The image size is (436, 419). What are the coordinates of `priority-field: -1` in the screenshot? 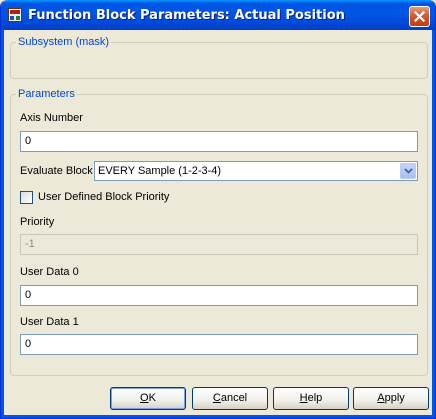 It's located at (219, 244).